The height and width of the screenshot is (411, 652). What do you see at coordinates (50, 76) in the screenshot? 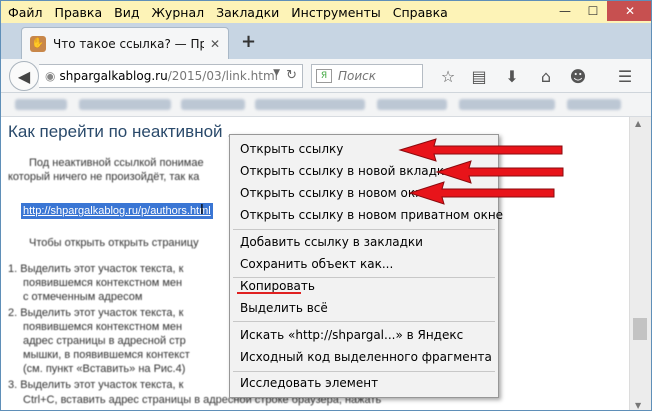
I see `globe-icon: ◉` at bounding box center [50, 76].